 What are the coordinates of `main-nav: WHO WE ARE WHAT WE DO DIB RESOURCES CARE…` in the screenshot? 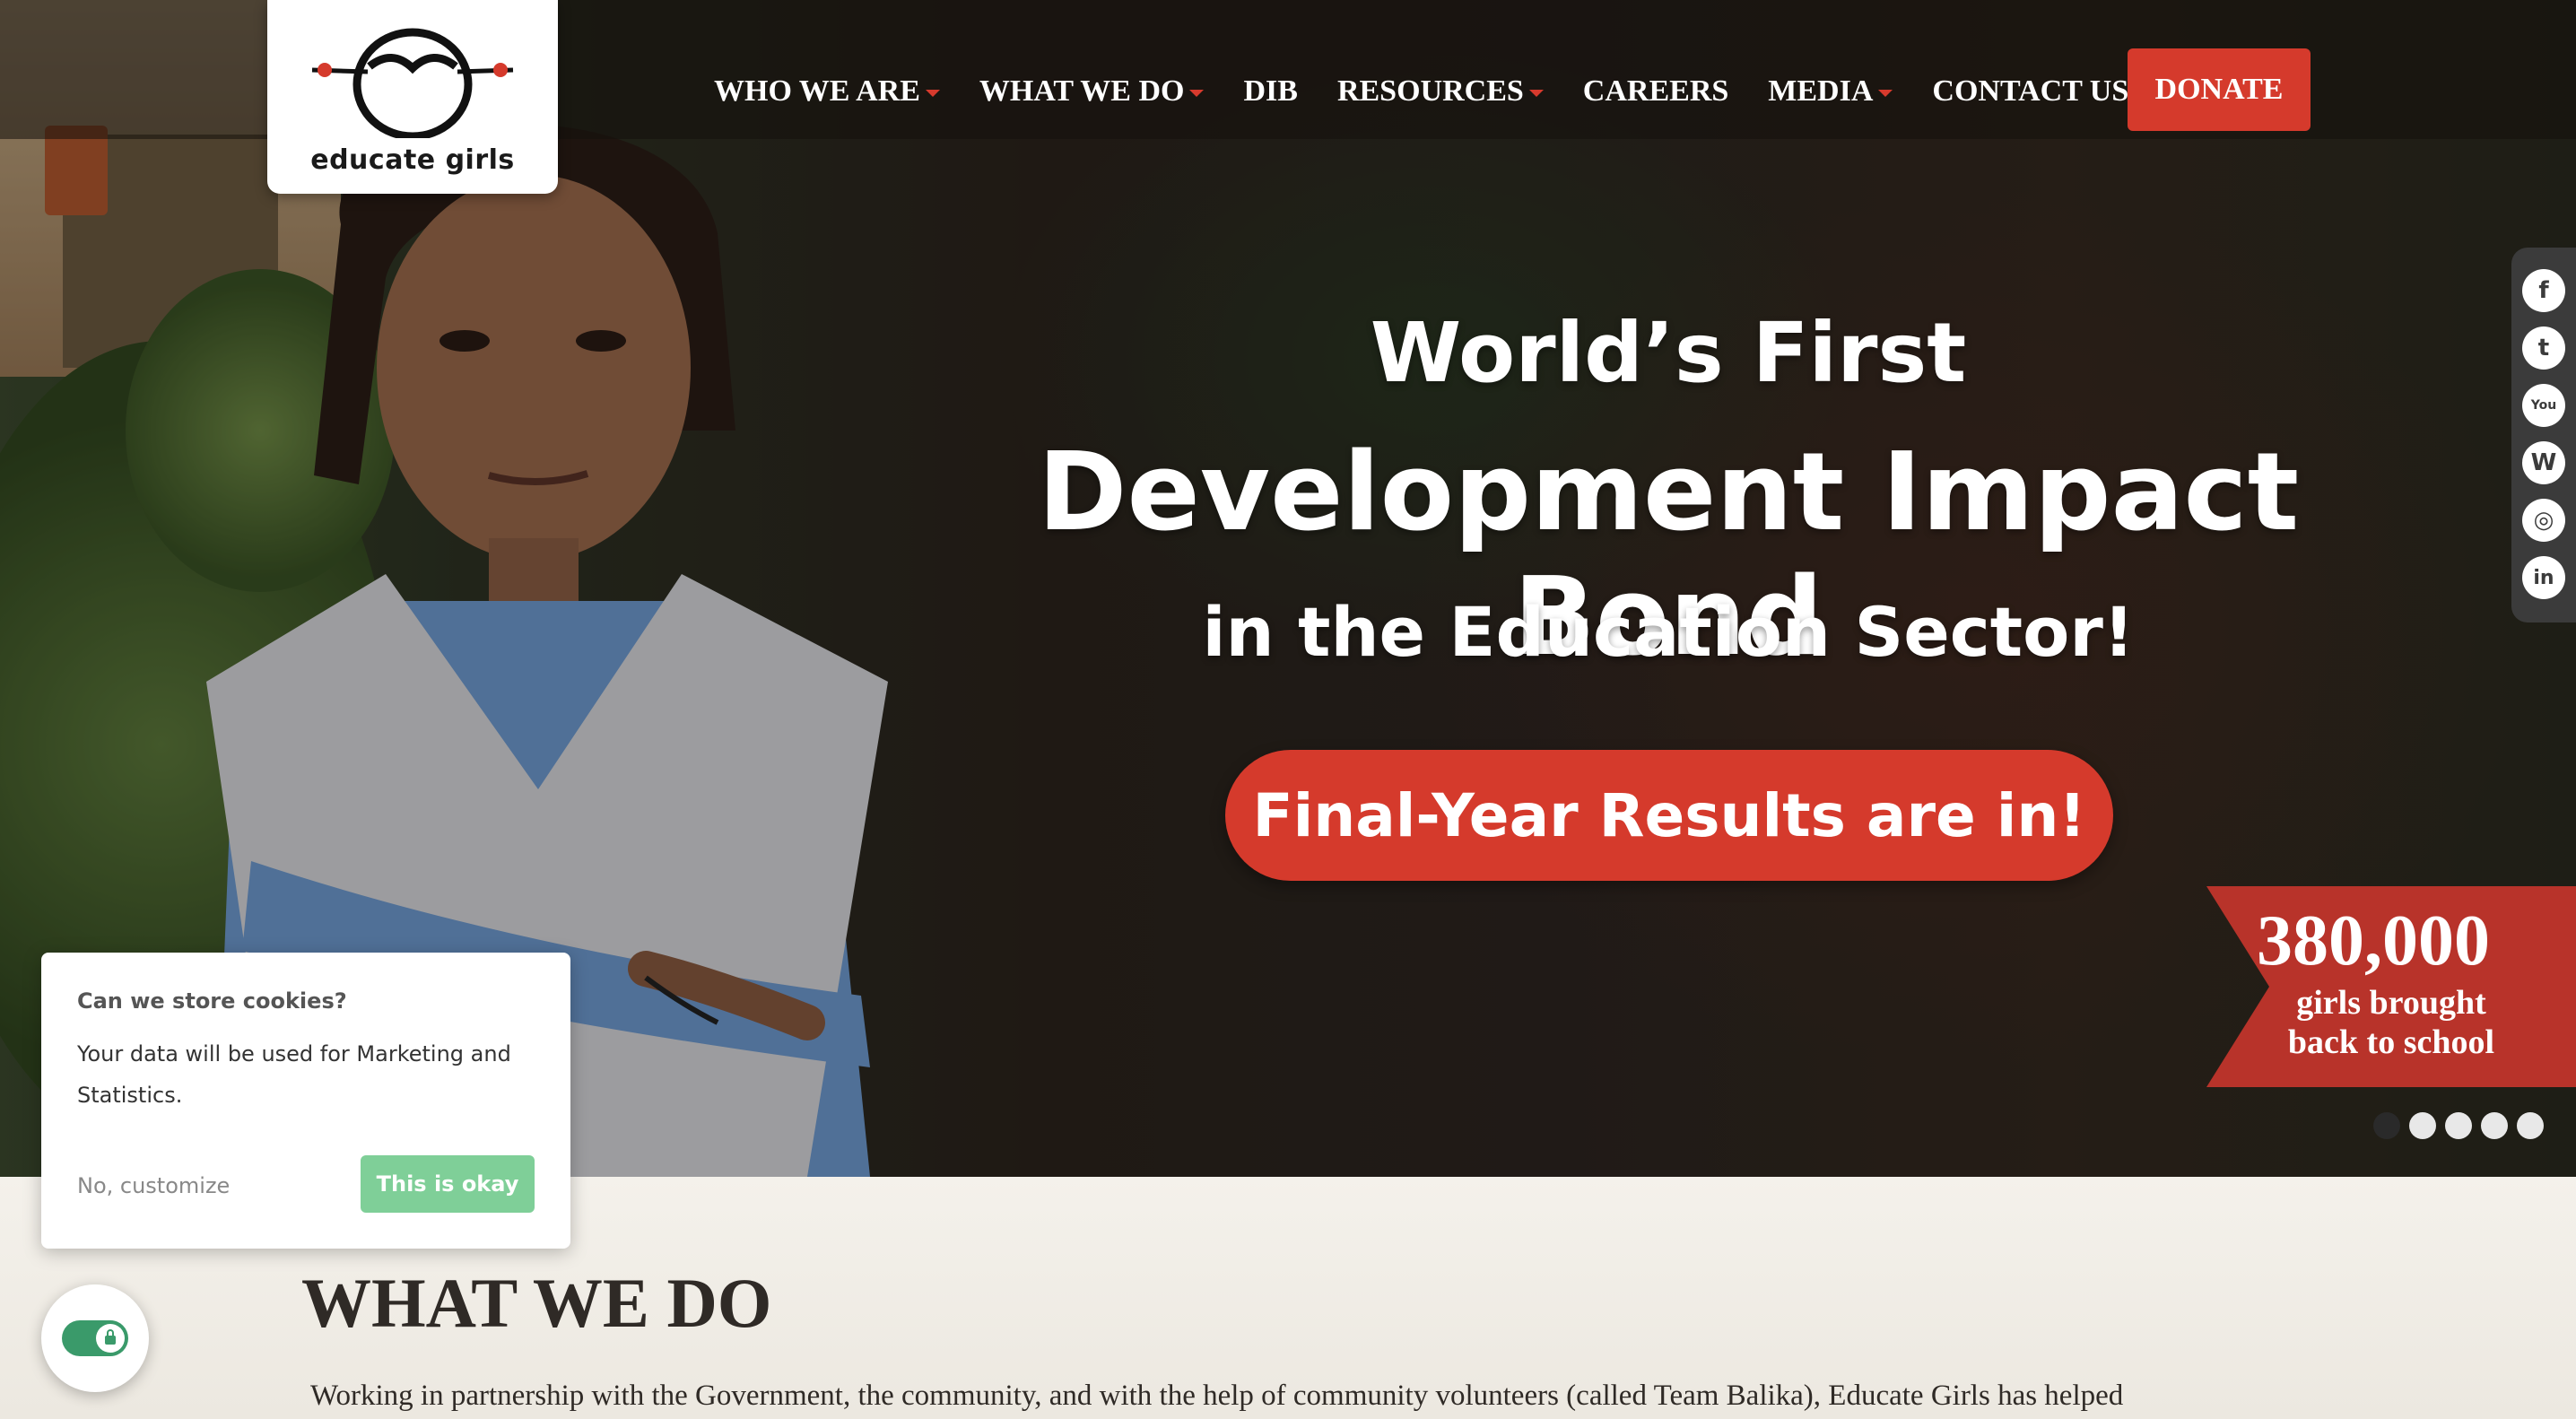 It's located at (1441, 92).